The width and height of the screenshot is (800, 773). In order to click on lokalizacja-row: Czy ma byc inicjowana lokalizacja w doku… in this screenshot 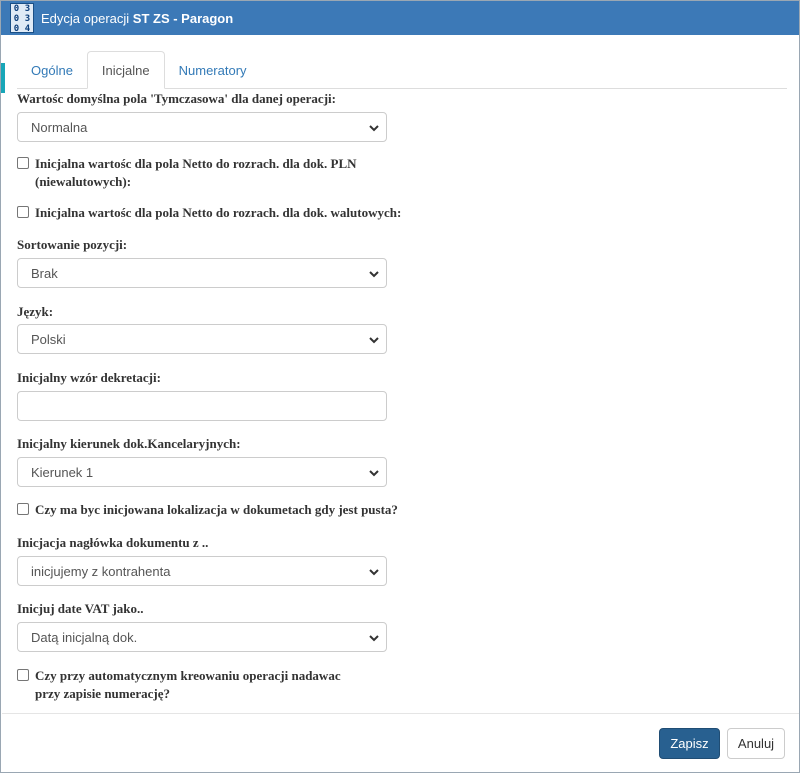, I will do `click(212, 510)`.